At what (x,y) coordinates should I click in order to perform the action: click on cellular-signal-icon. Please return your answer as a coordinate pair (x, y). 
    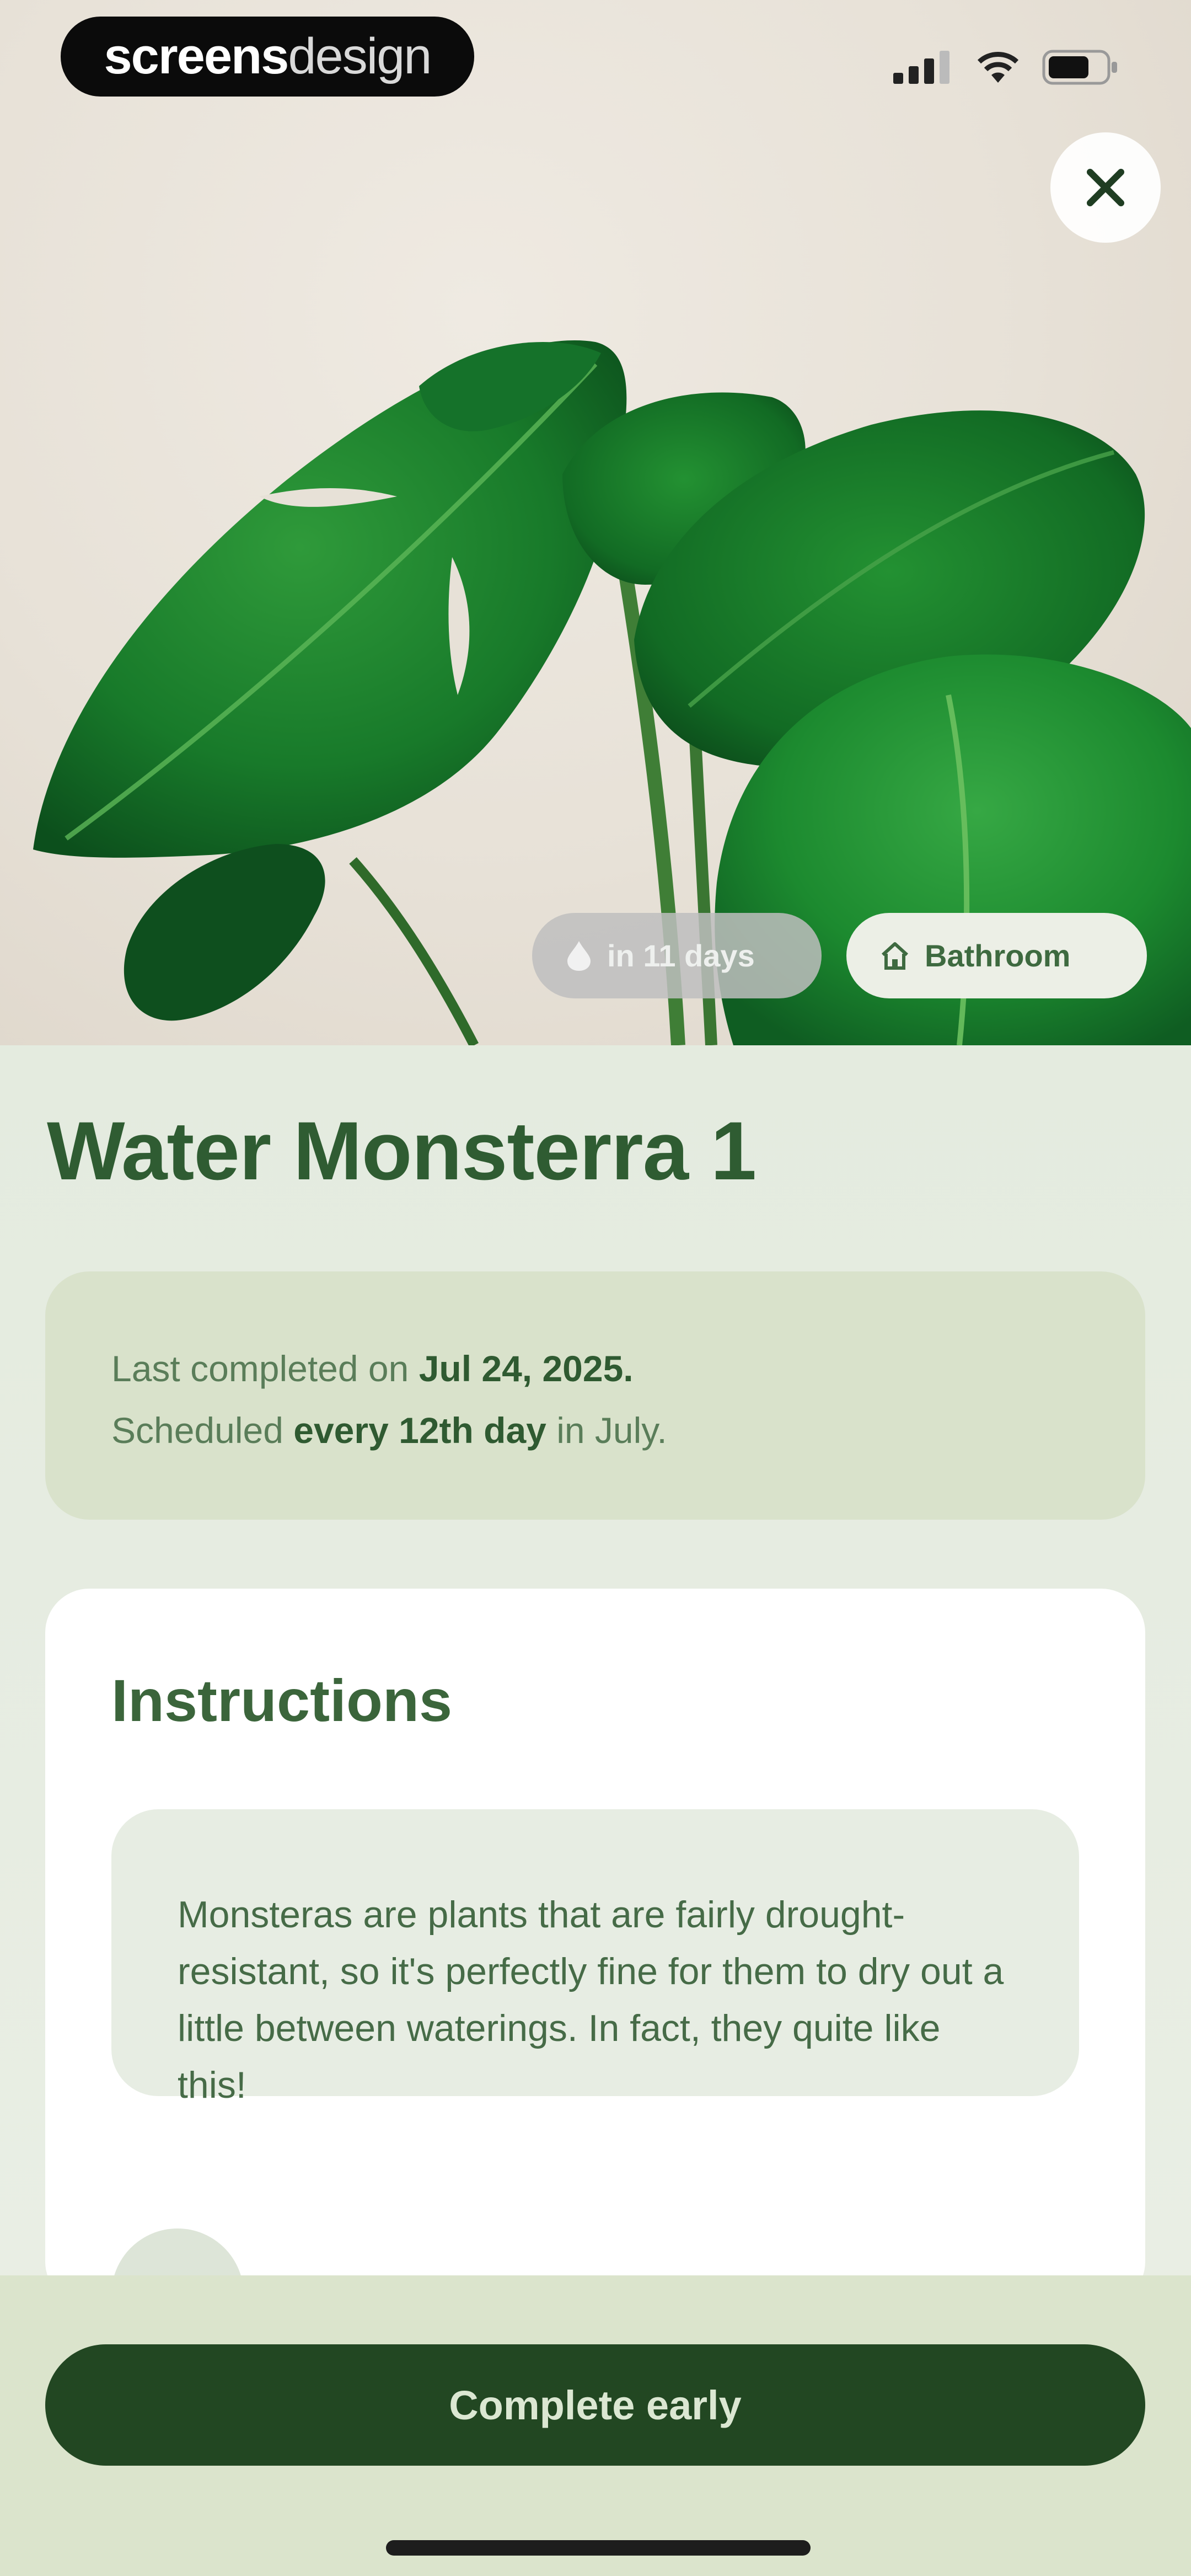
    Looking at the image, I should click on (921, 67).